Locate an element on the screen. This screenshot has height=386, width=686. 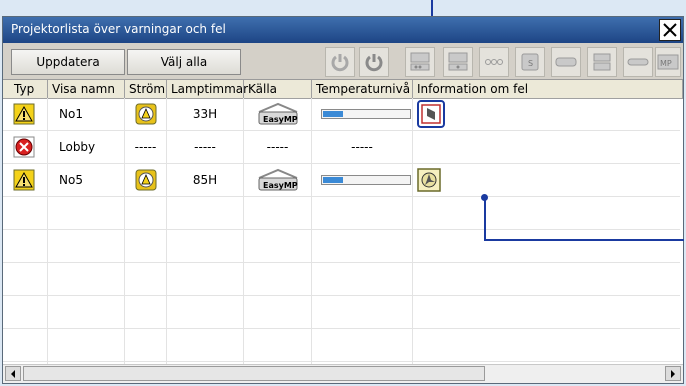
usb-source-icon is located at coordinates (638, 62).